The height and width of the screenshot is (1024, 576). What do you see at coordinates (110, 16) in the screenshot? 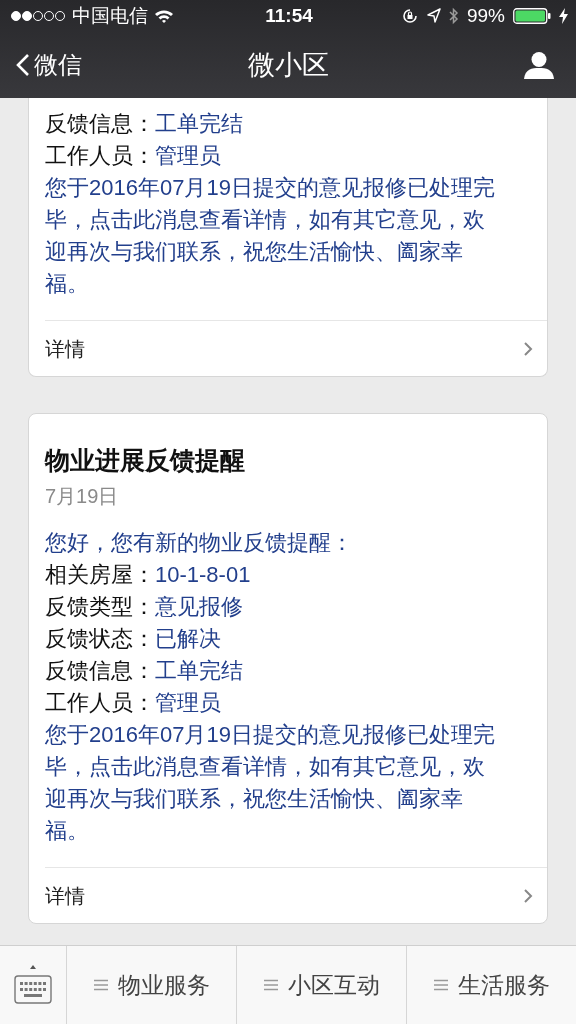
I see `carrier-name: 中国电信` at bounding box center [110, 16].